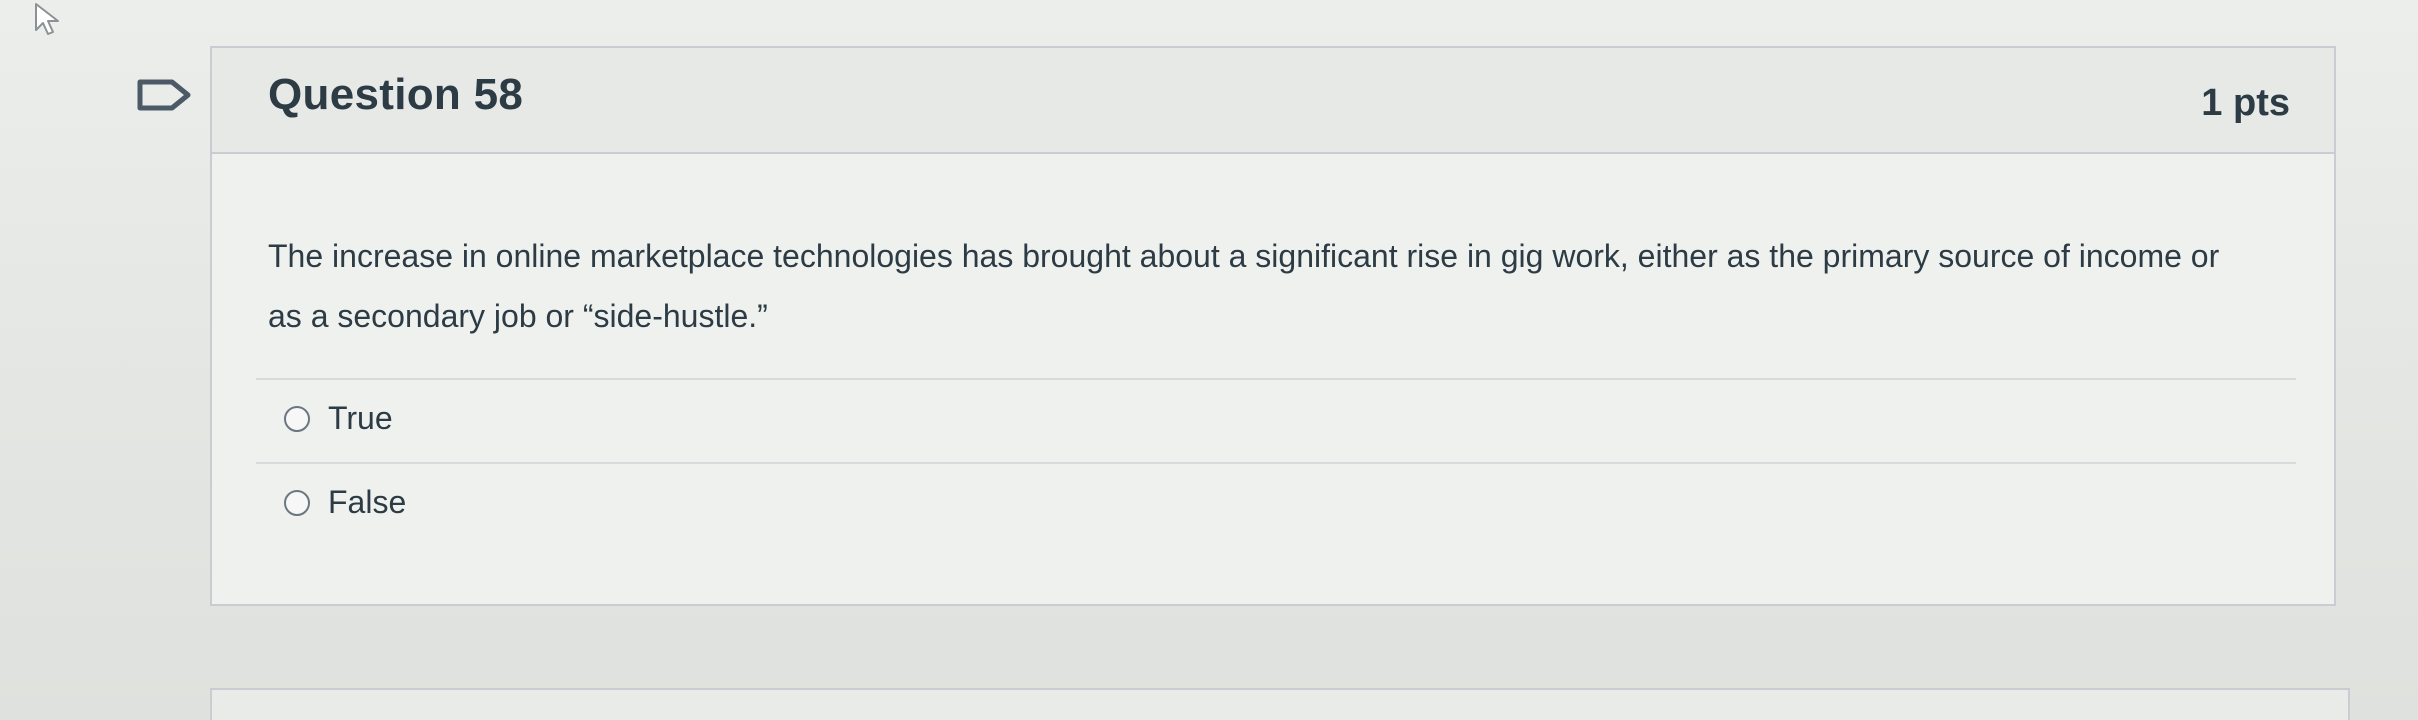 Image resolution: width=2418 pixels, height=720 pixels. Describe the element at coordinates (1280, 704) in the screenshot. I see `next-question-card` at that location.